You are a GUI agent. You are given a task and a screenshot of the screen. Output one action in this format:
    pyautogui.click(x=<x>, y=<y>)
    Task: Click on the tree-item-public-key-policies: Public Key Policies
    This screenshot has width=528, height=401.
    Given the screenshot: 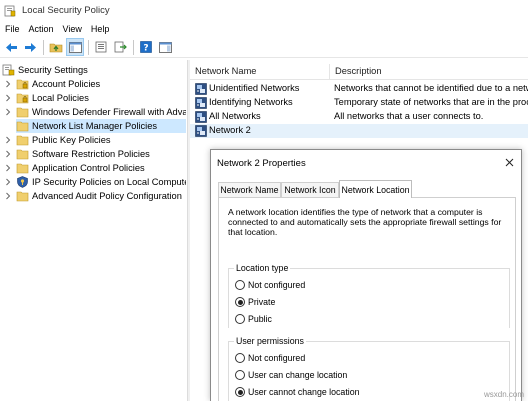 What is the action you would take?
    pyautogui.click(x=57, y=140)
    